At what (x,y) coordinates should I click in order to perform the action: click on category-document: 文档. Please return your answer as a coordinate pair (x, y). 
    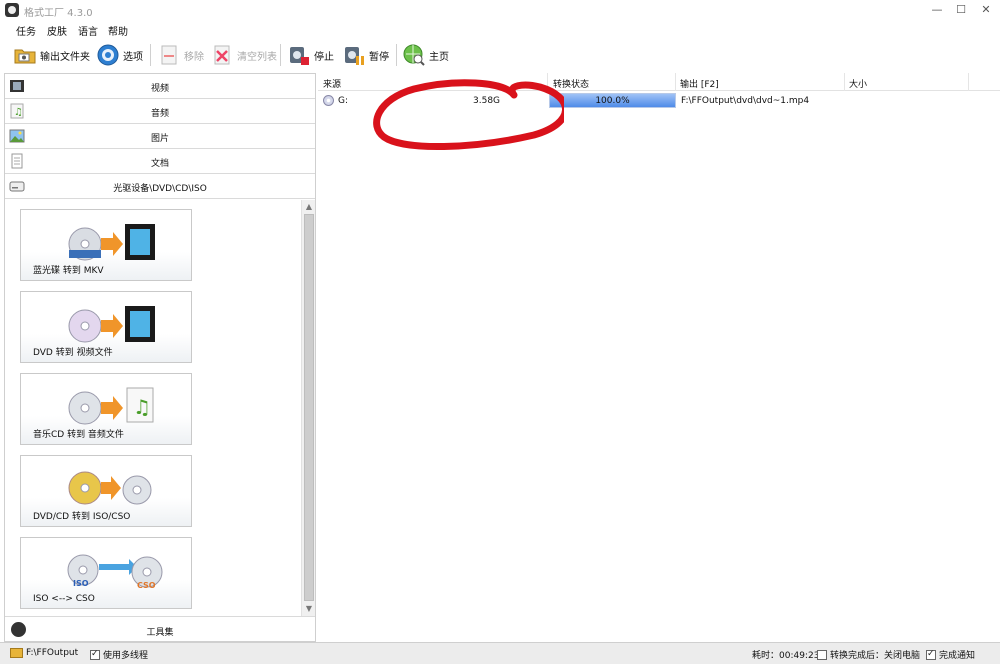
    Looking at the image, I should click on (160, 161).